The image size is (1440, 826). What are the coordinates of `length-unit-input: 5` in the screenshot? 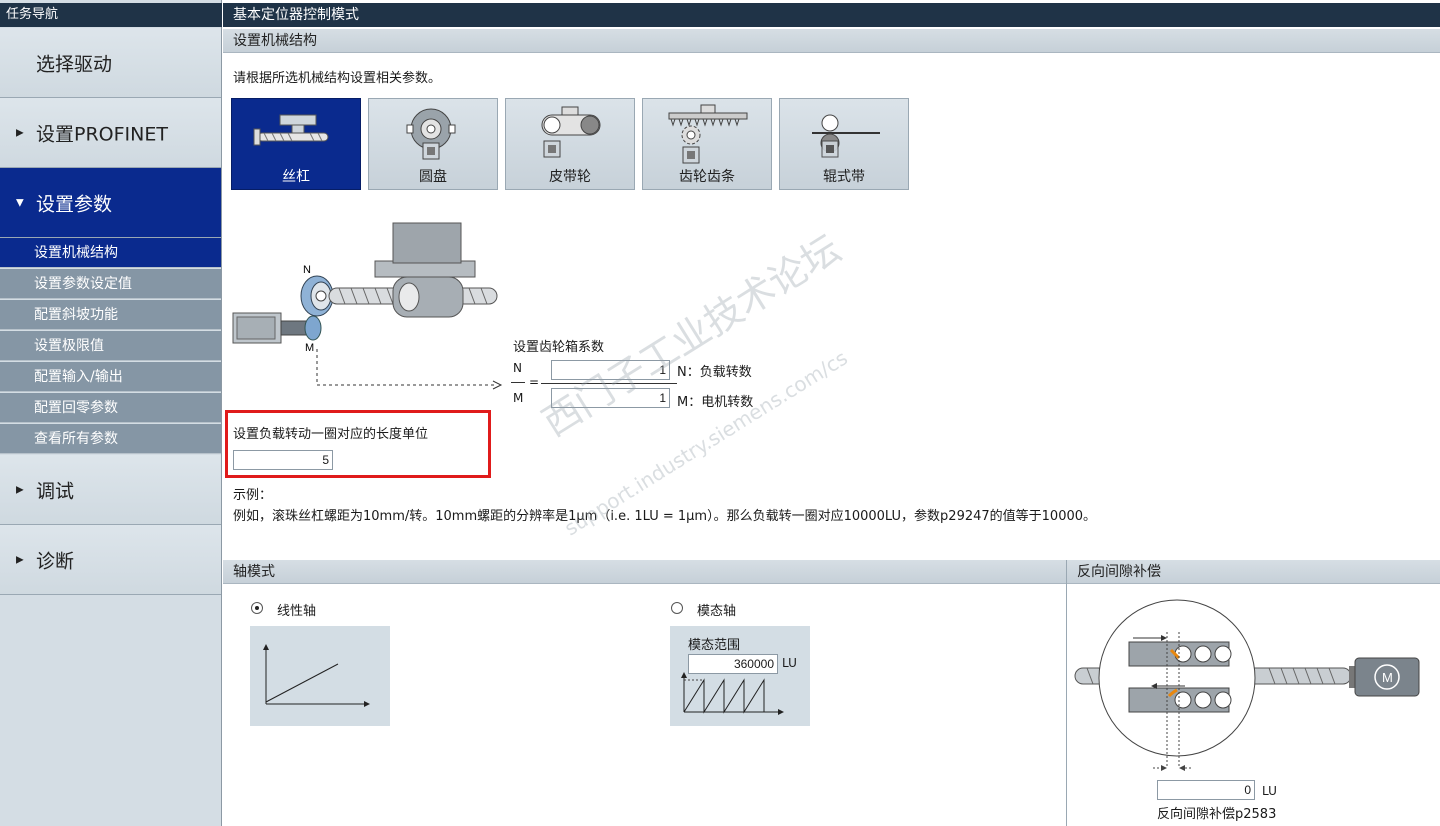 It's located at (283, 460).